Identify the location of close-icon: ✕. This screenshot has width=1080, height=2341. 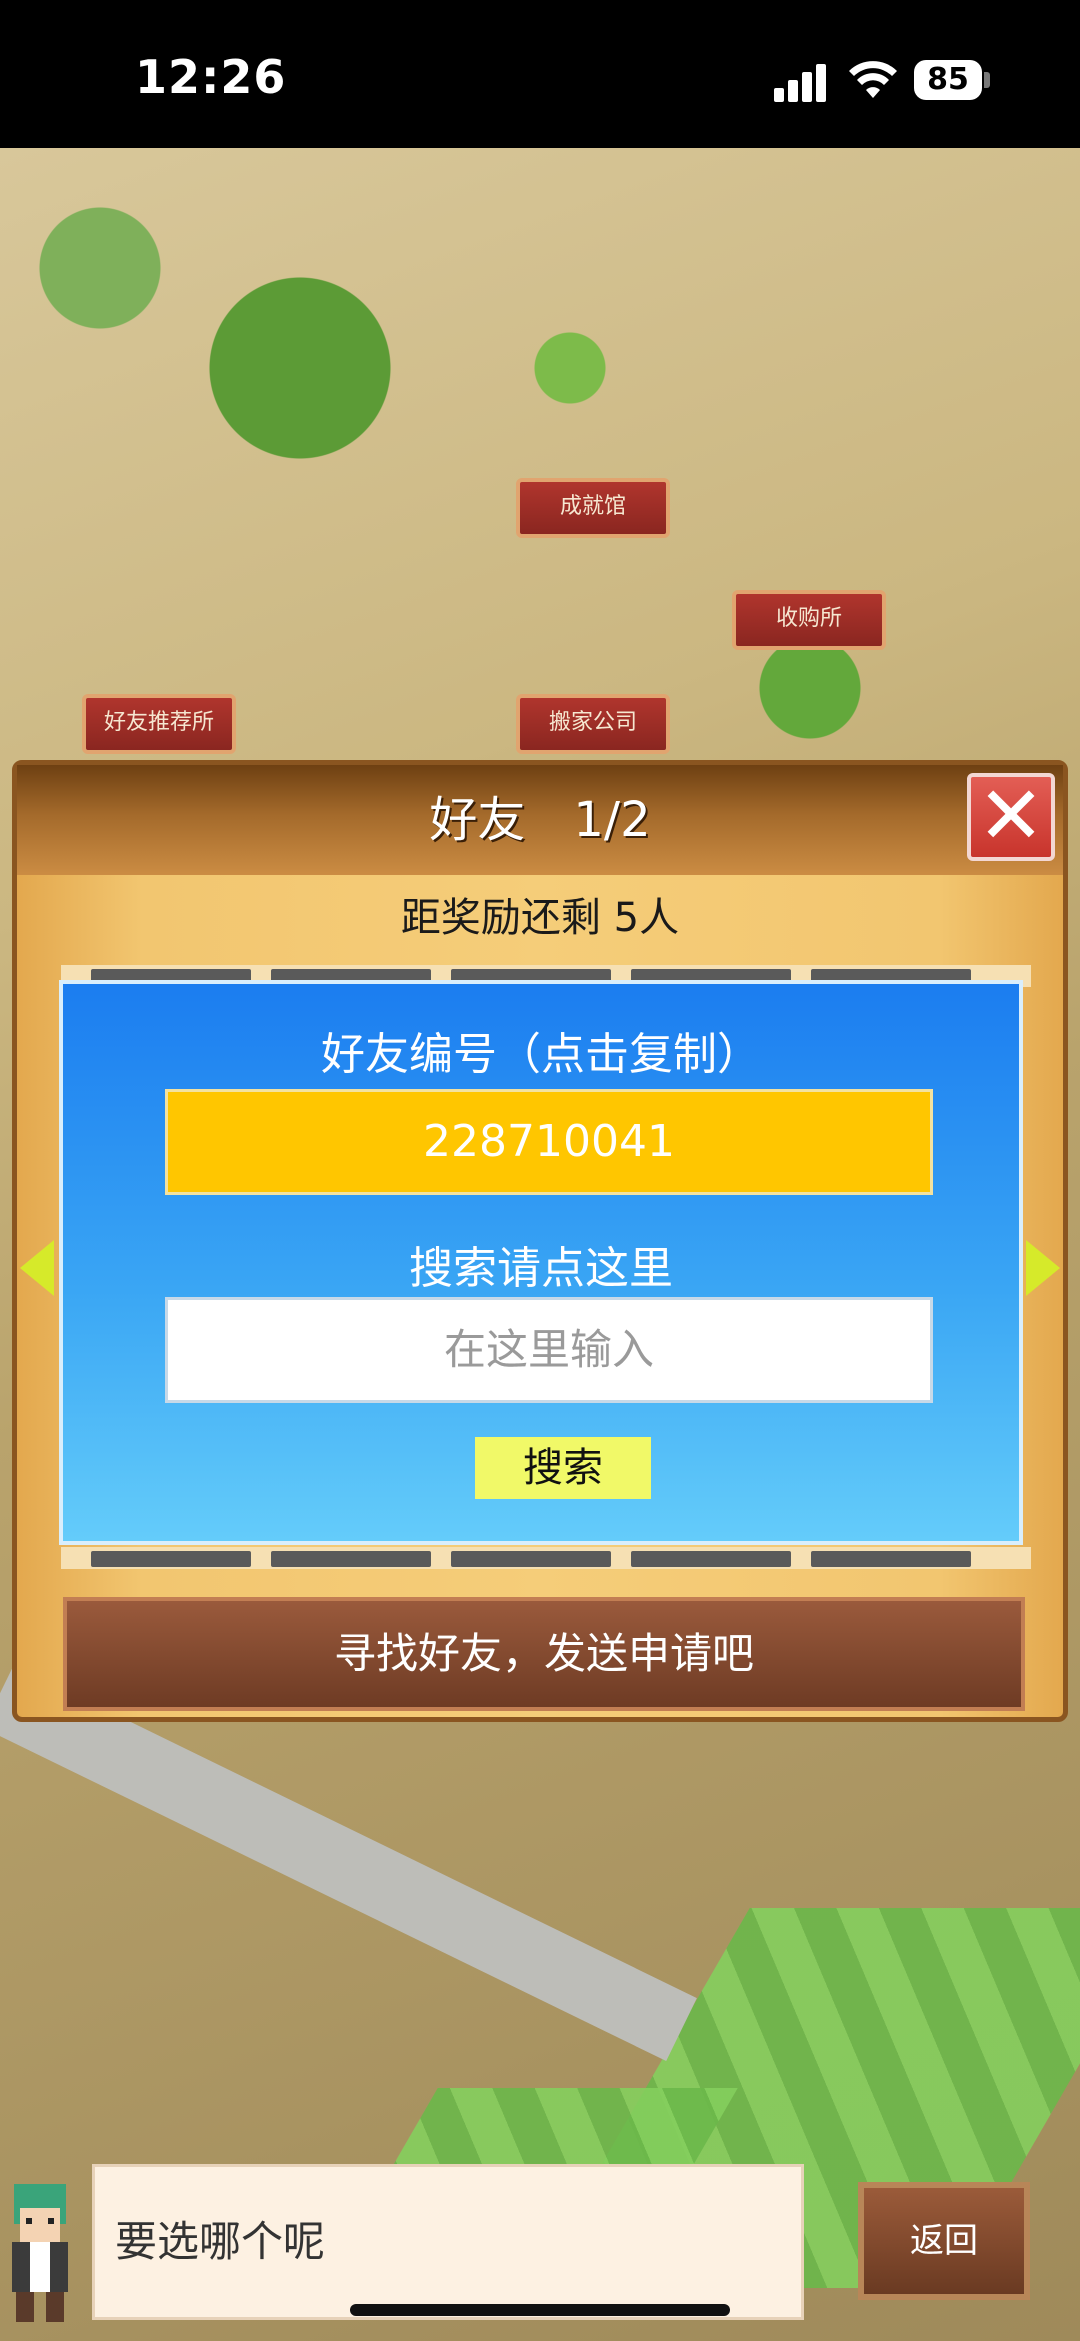
(1011, 817).